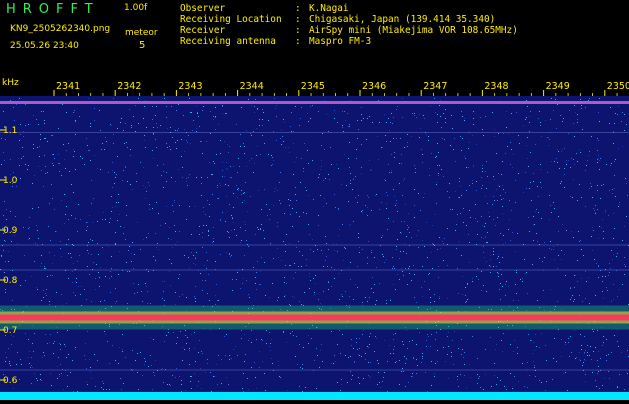 The width and height of the screenshot is (629, 404). I want to click on x-tick-label: 2345, so click(313, 86).